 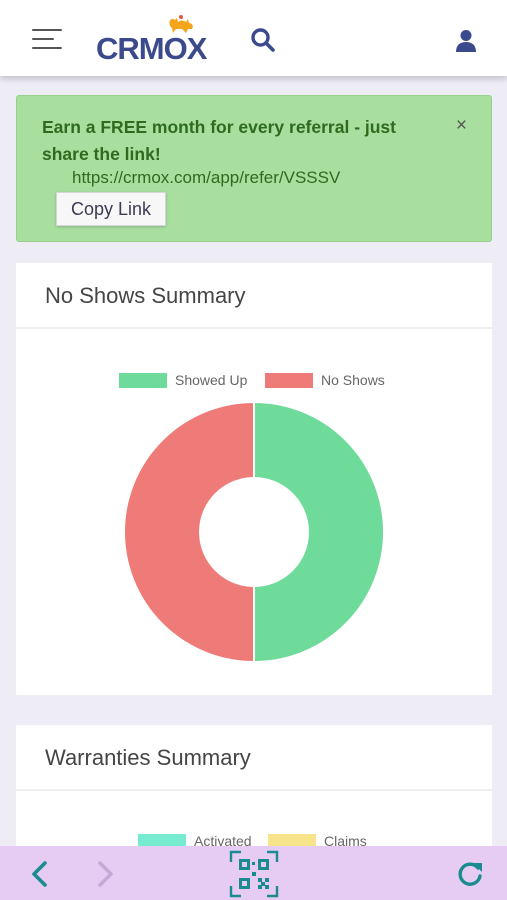 I want to click on bull-logo-icon, so click(x=181, y=24).